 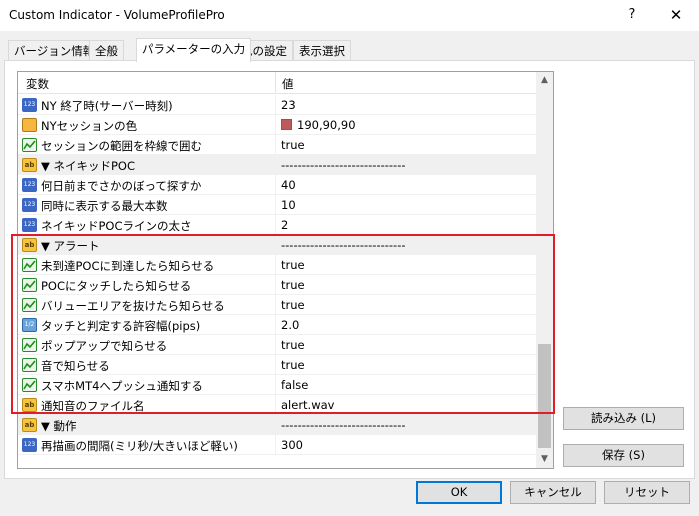 What do you see at coordinates (544, 459) in the screenshot?
I see `scroll-down-icon: ▼` at bounding box center [544, 459].